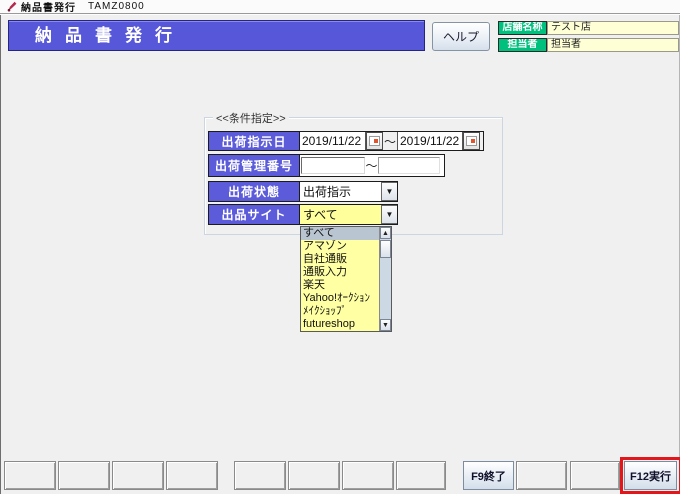 This screenshot has width=680, height=494. What do you see at coordinates (48, 8) in the screenshot?
I see `window-title: 納品書発行` at bounding box center [48, 8].